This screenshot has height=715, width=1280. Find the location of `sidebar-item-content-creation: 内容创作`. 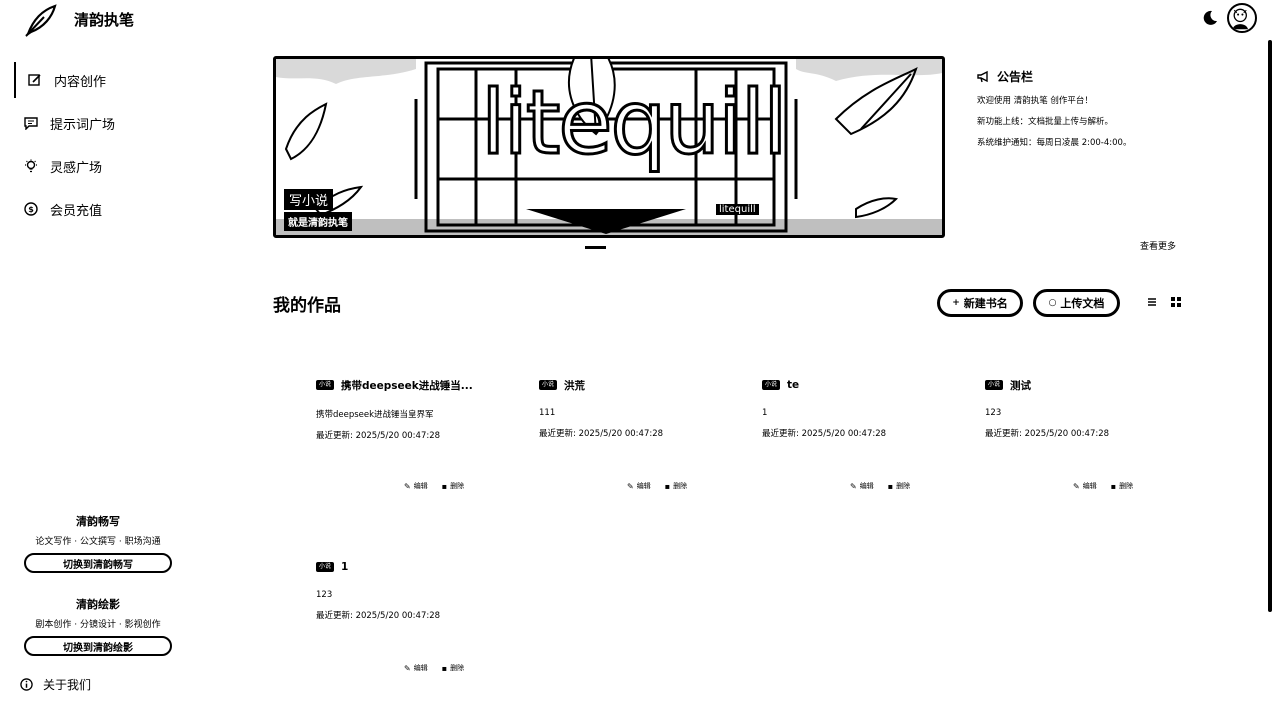

sidebar-item-content-creation: 内容创作 is located at coordinates (104, 80).